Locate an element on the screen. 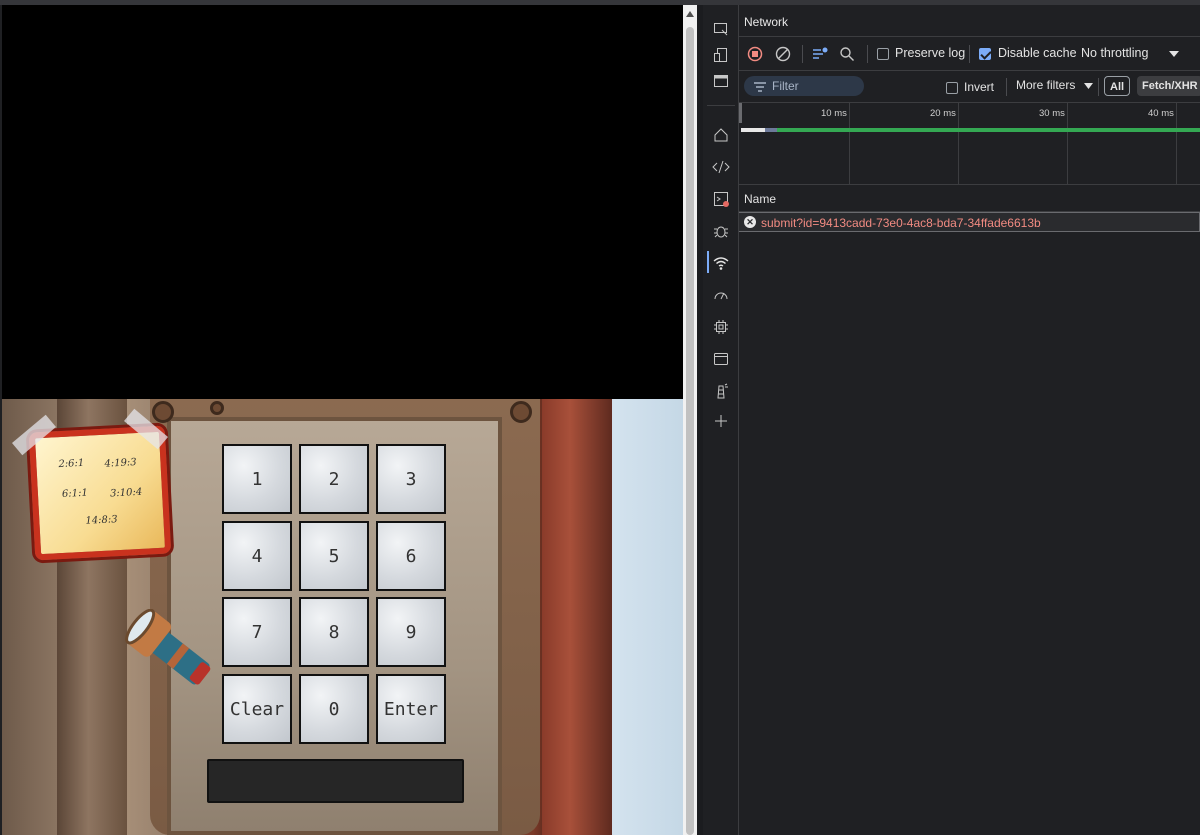 The width and height of the screenshot is (1200, 835). device-icon is located at coordinates (721, 55).